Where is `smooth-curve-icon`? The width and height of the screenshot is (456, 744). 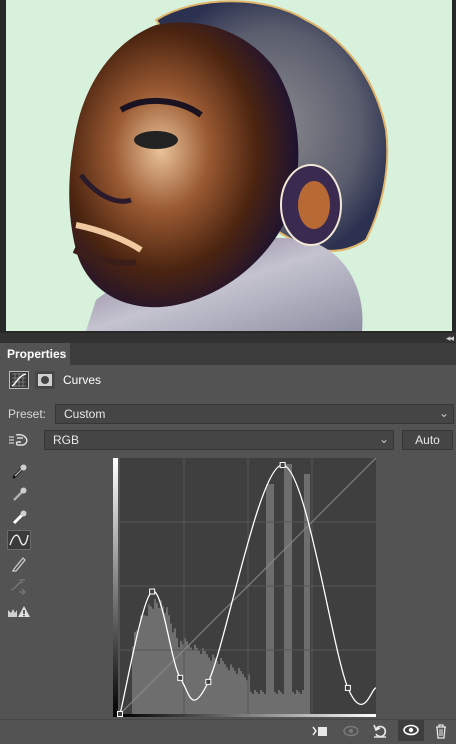 smooth-curve-icon is located at coordinates (19, 586).